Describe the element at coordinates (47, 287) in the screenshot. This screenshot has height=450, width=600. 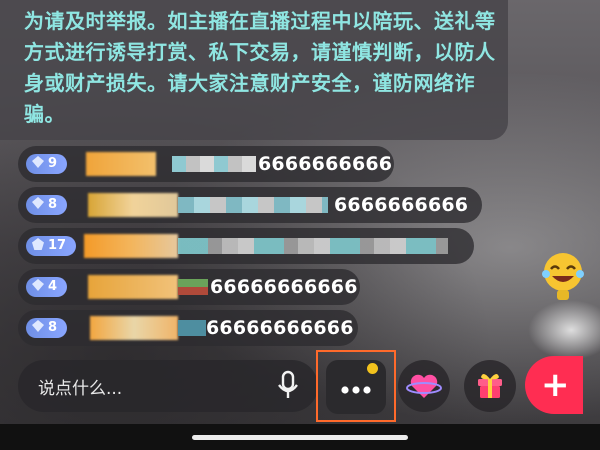
I see `user-level-badge: 4` at that location.